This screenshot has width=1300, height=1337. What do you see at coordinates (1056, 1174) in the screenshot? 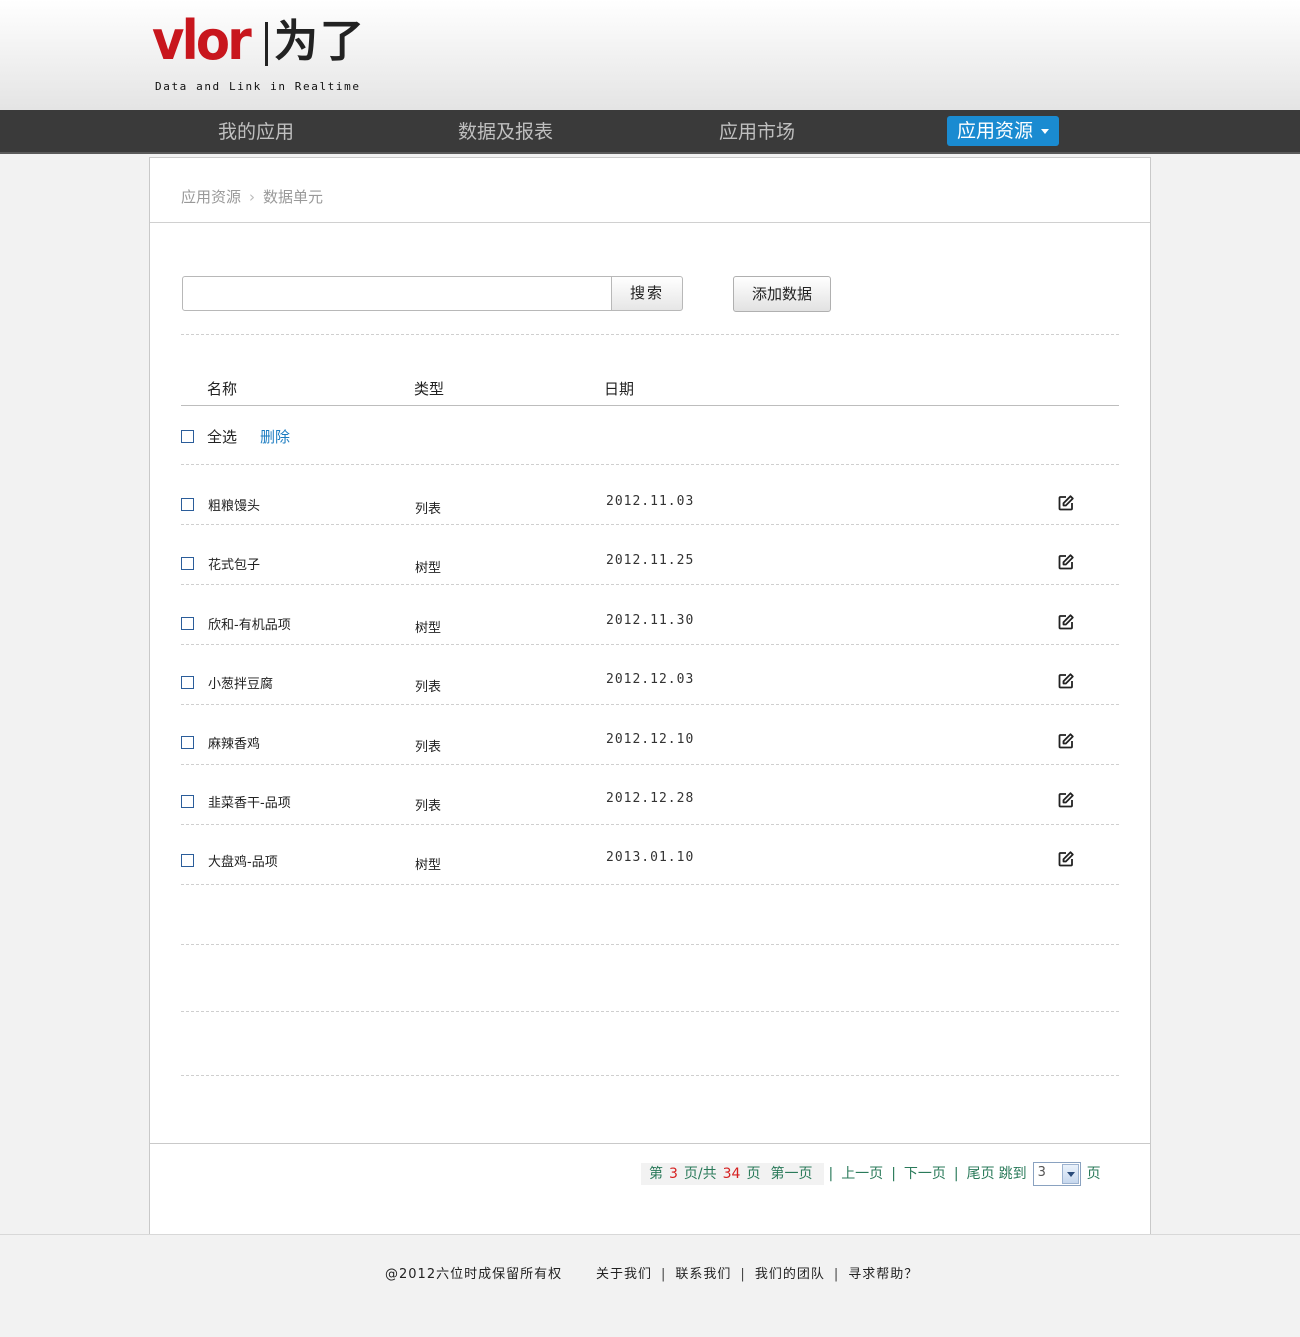
I see `page-jump-select: 3` at bounding box center [1056, 1174].